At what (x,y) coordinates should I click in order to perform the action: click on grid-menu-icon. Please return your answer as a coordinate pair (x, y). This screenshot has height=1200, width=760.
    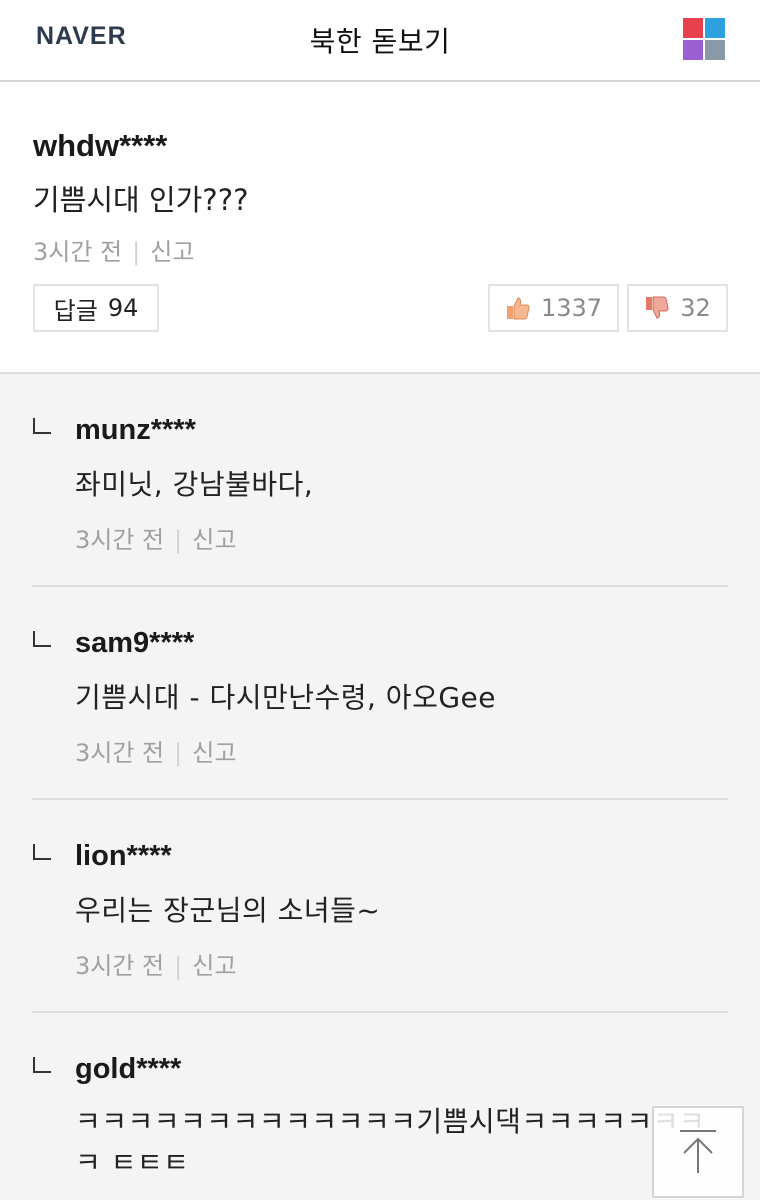
    Looking at the image, I should click on (704, 39).